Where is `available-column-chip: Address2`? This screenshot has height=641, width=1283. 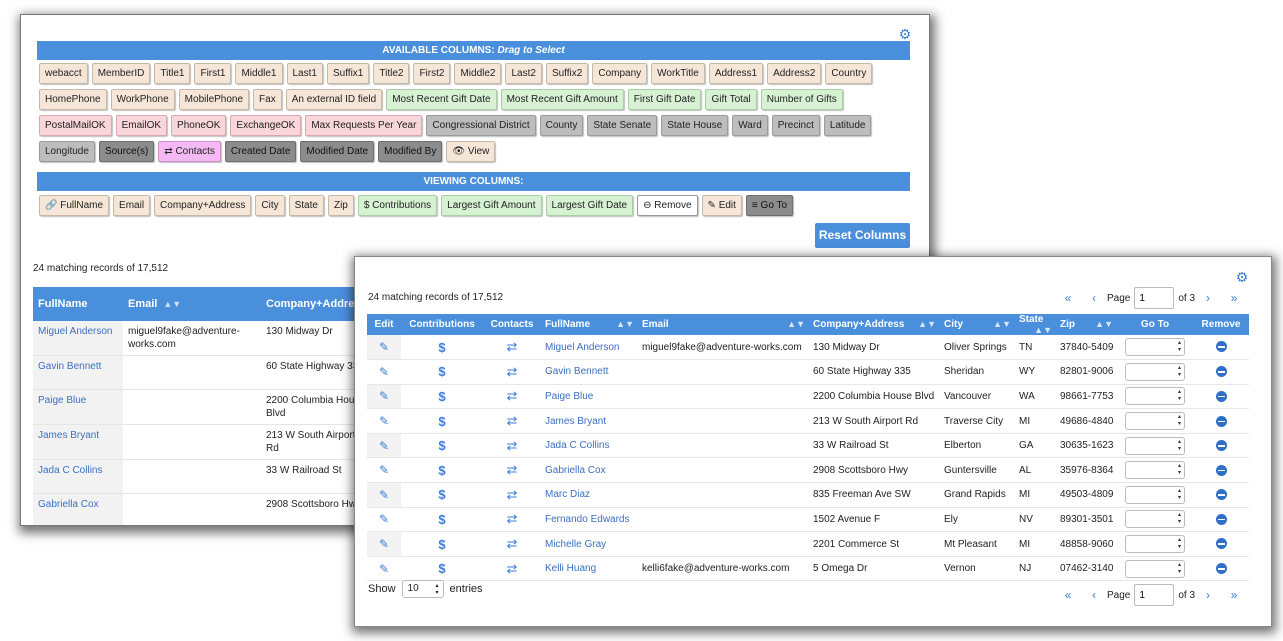
available-column-chip: Address2 is located at coordinates (794, 73).